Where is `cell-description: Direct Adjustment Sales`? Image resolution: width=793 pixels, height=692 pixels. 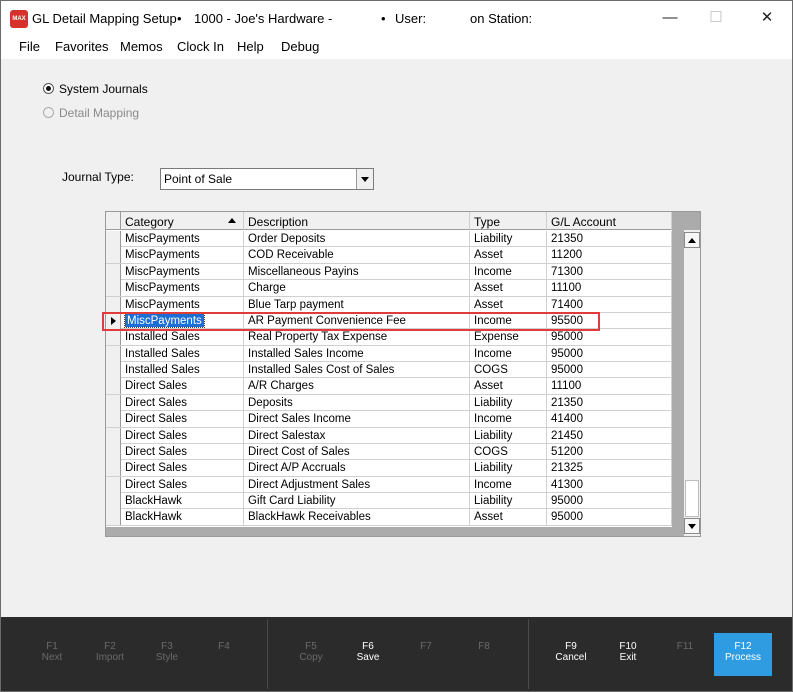
cell-description: Direct Adjustment Sales is located at coordinates (357, 484).